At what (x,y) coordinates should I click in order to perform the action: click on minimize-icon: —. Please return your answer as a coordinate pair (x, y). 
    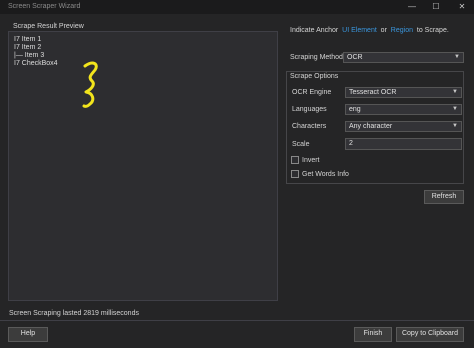
    Looking at the image, I should click on (412, 7).